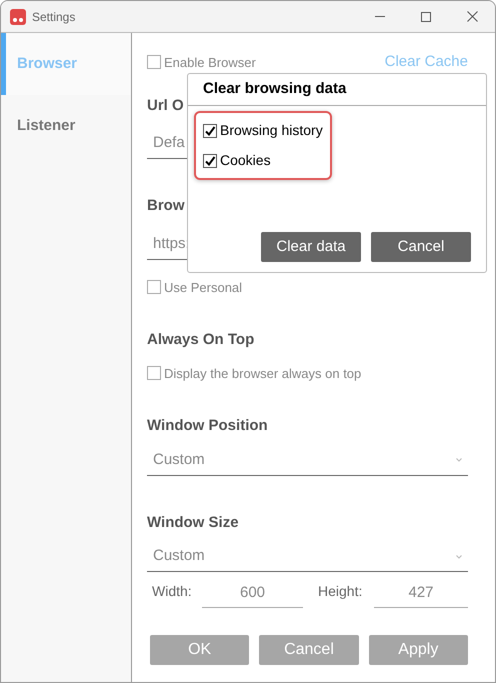 Image resolution: width=496 pixels, height=683 pixels. Describe the element at coordinates (166, 106) in the screenshot. I see `section-heading: Url O` at that location.